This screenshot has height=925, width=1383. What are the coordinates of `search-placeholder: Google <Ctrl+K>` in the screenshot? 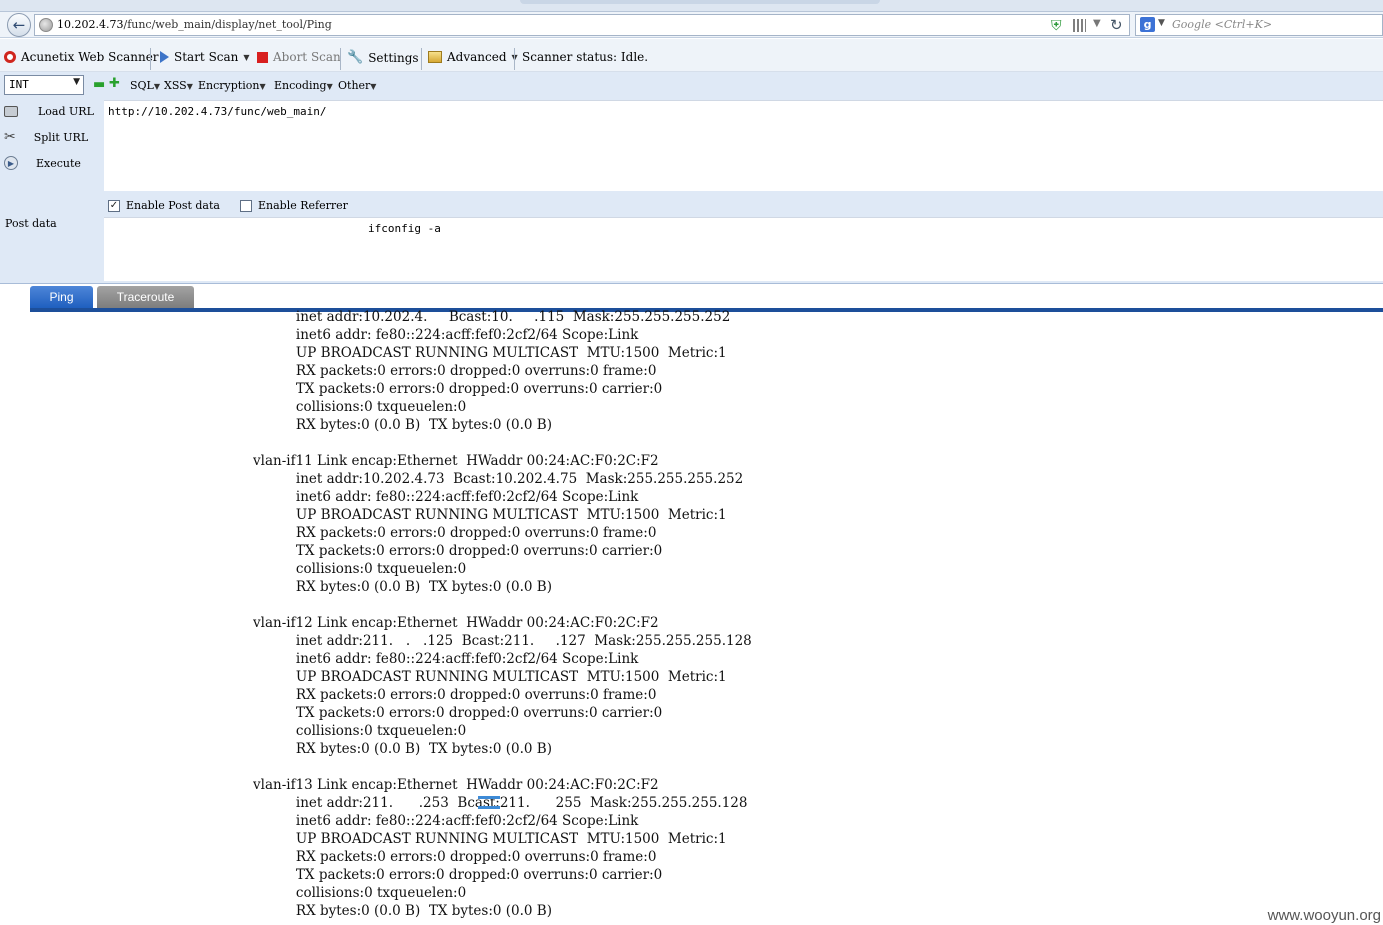 It's located at (1222, 24).